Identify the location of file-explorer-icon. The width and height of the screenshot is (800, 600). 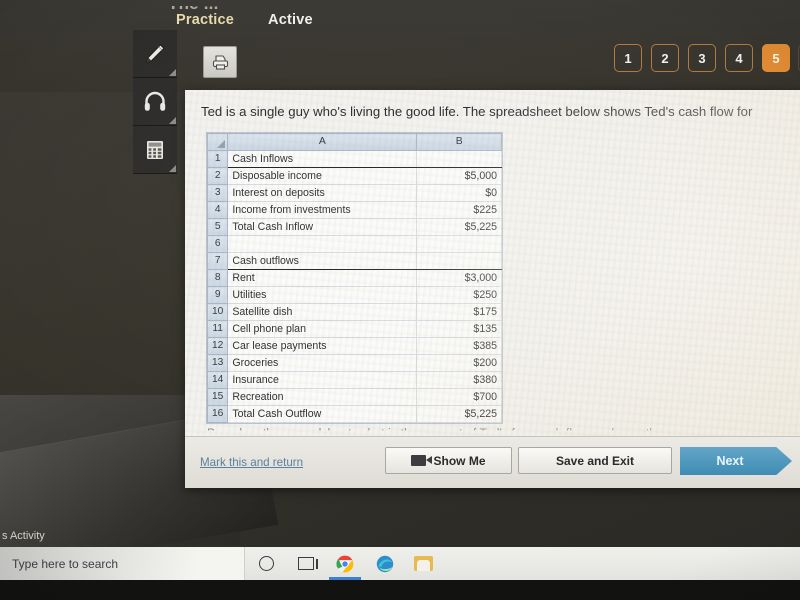
(423, 563).